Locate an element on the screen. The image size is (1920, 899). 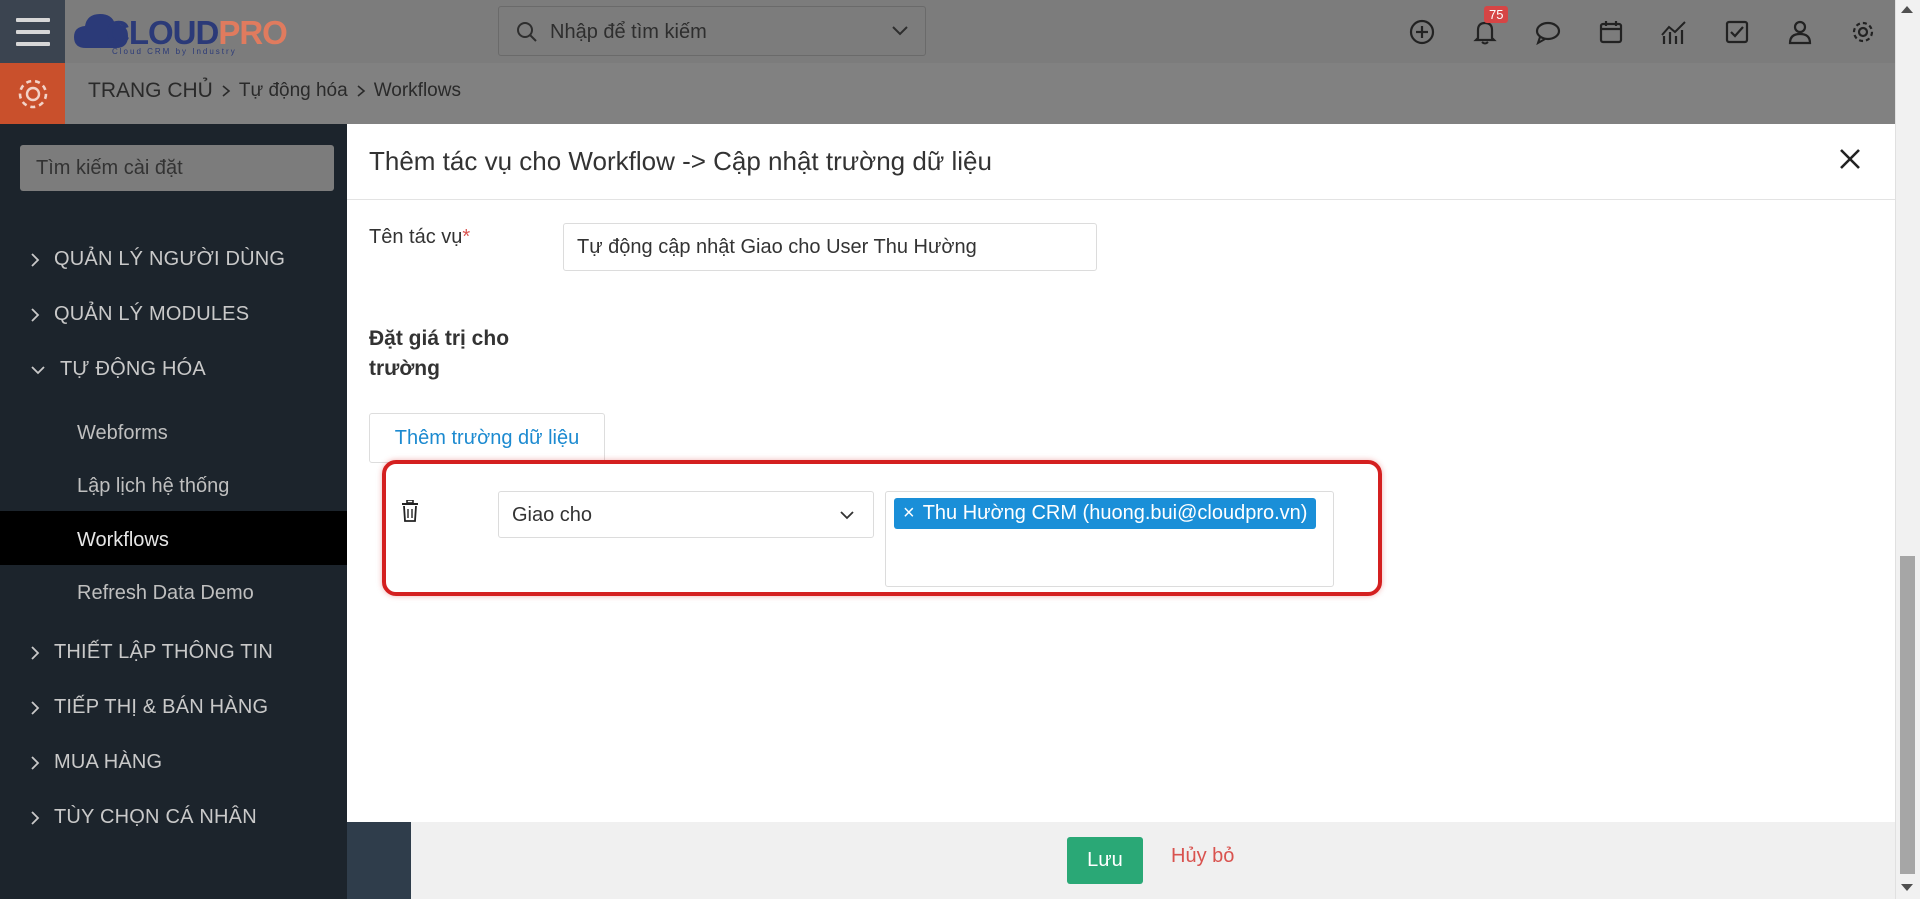
plus-circle-icon is located at coordinates (1422, 32).